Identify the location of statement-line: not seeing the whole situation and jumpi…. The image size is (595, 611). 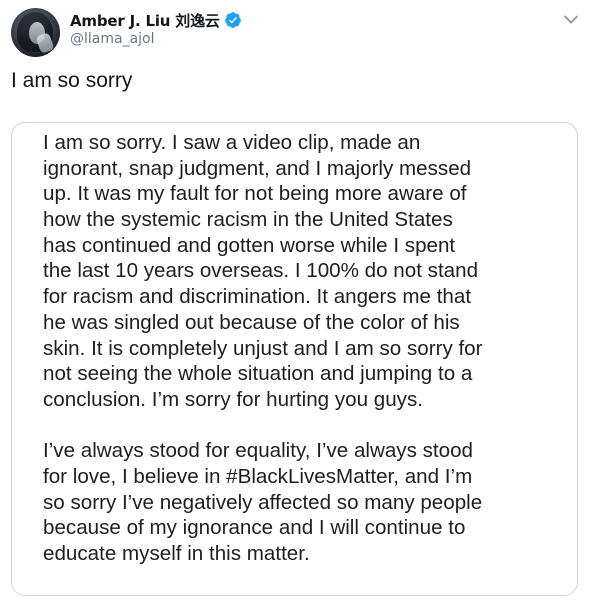
(258, 374).